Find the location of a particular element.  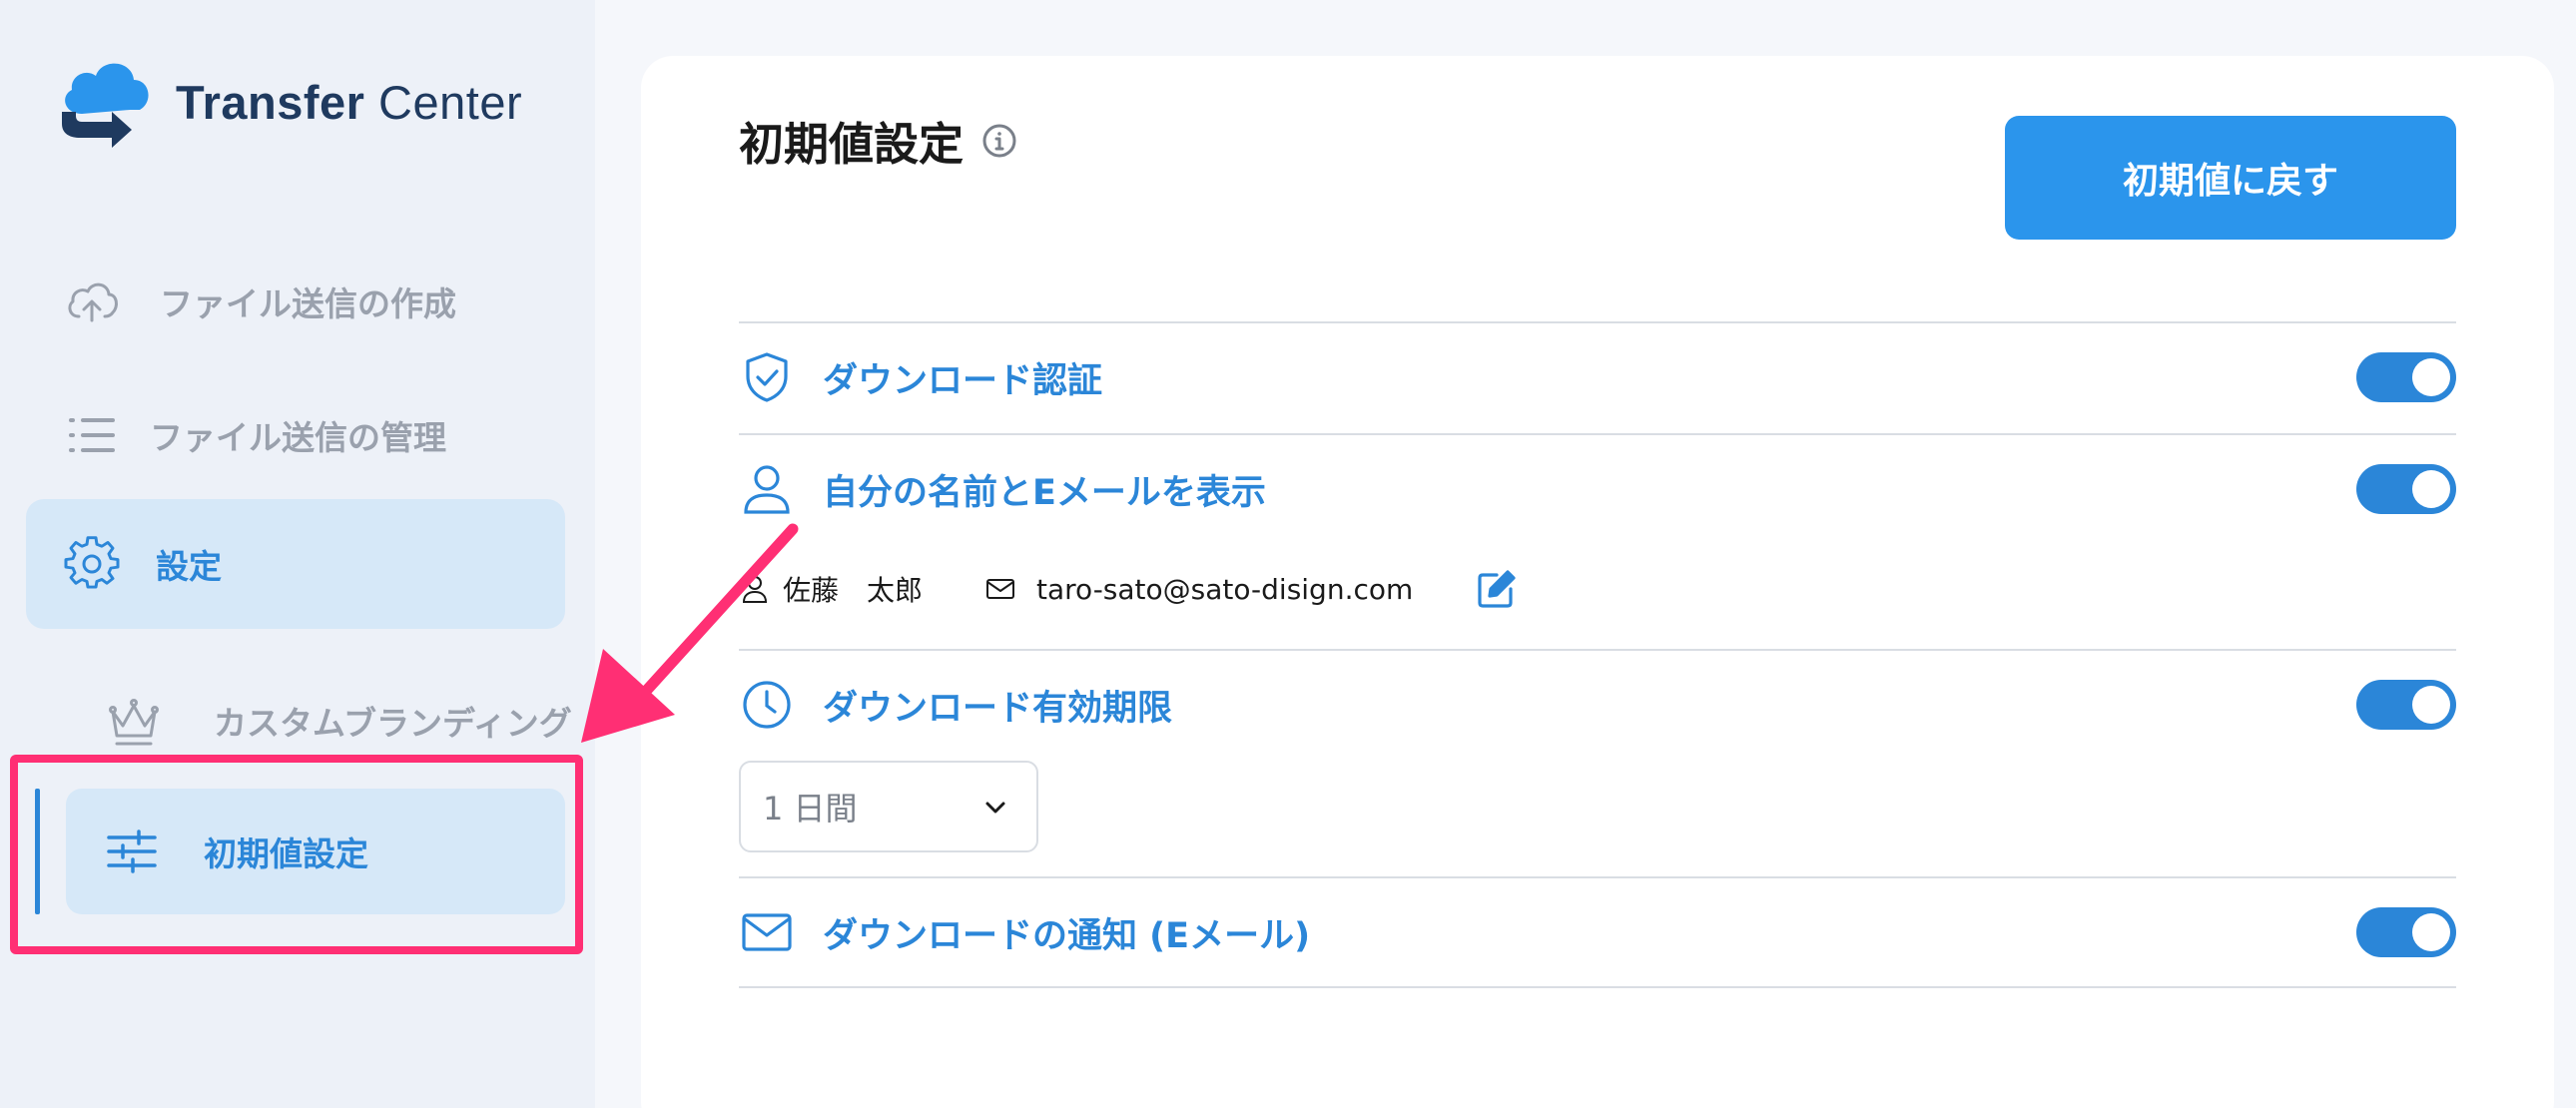

page-title: 初期値設定 is located at coordinates (878, 141).